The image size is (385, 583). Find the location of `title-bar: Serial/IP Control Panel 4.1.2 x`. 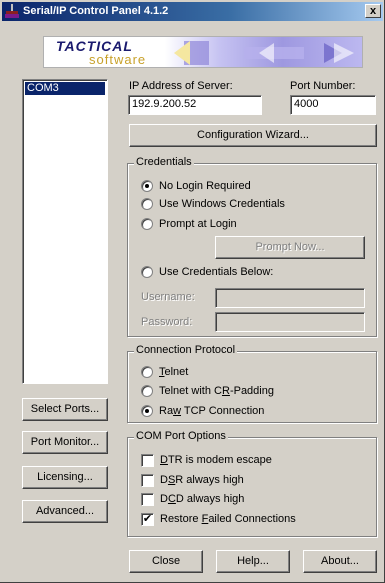

title-bar: Serial/IP Control Panel 4.1.2 x is located at coordinates (192, 11).